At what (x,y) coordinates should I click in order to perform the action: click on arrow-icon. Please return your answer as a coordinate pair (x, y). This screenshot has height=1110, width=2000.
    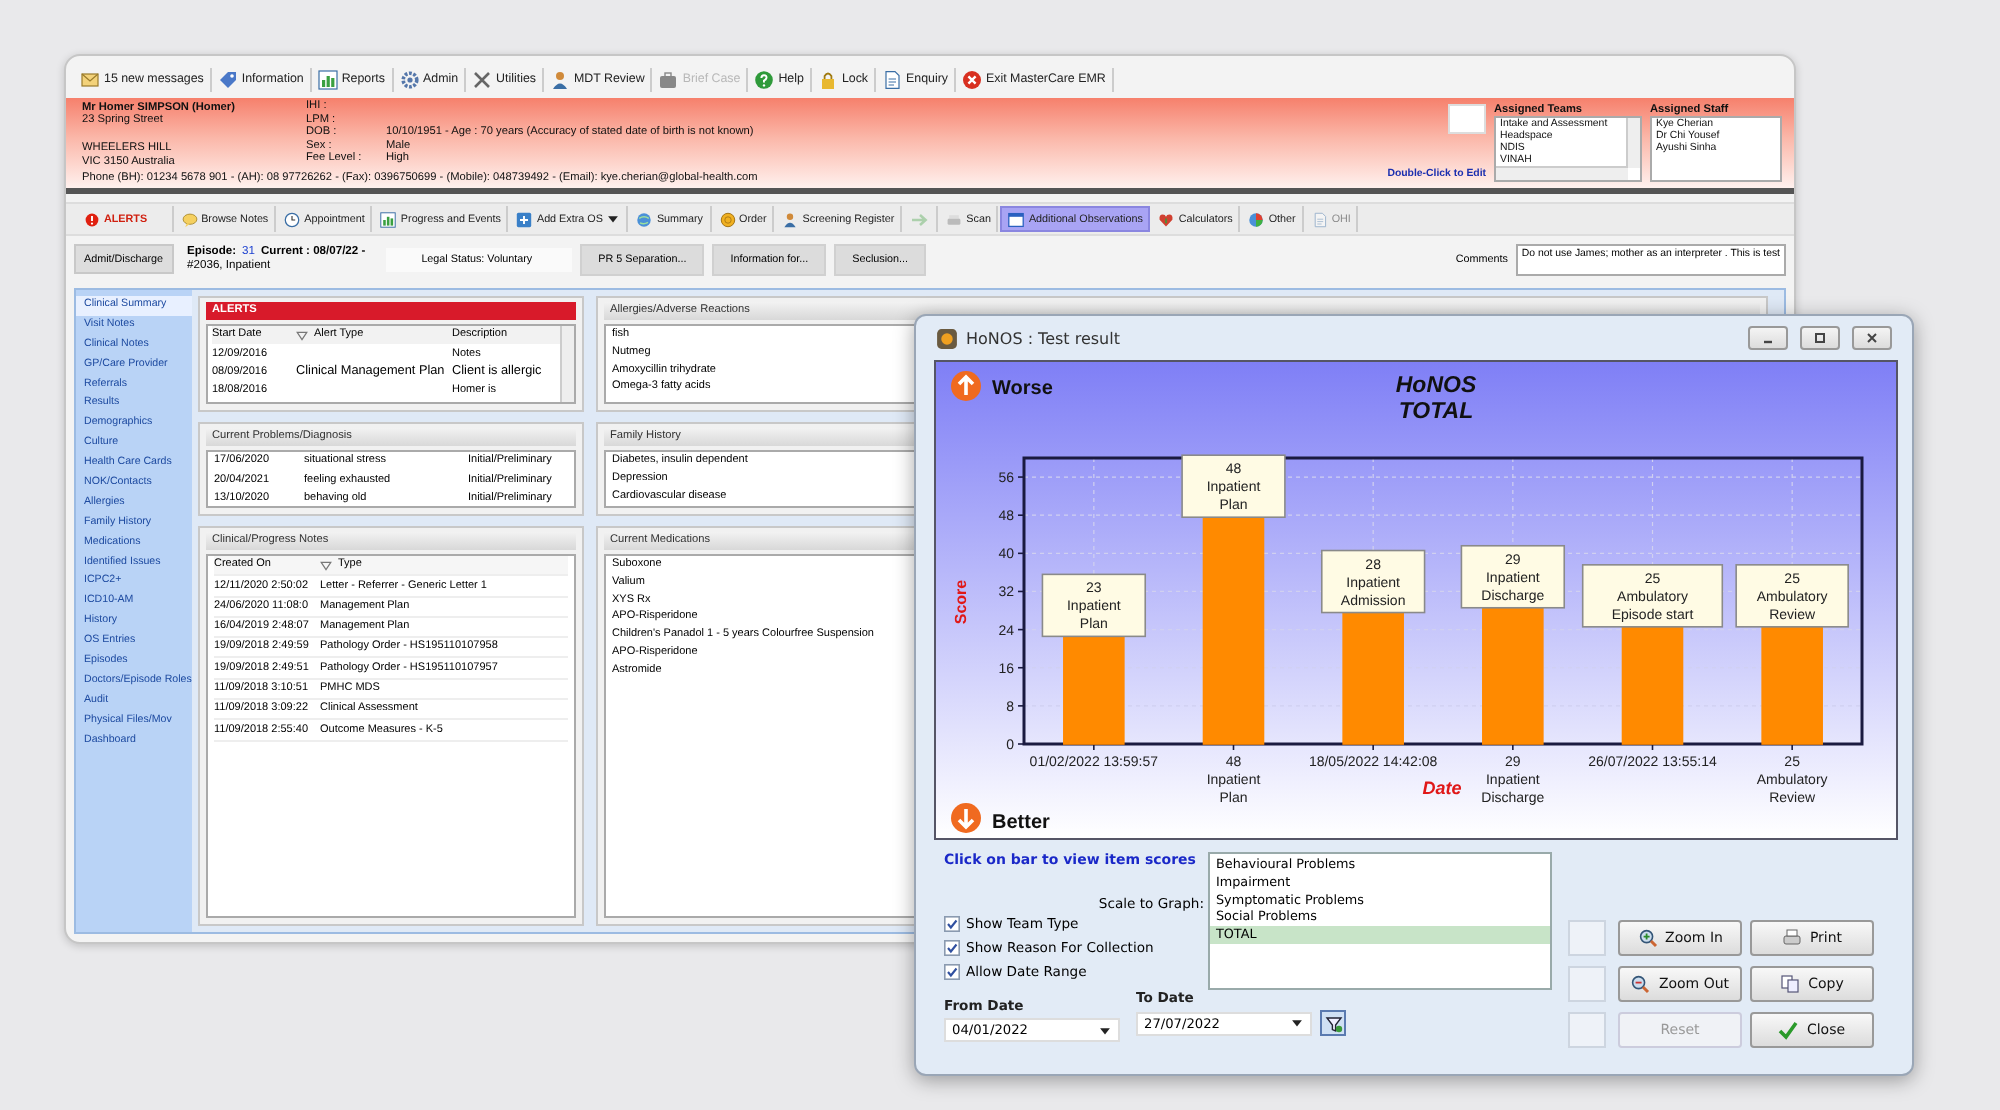
    Looking at the image, I should click on (920, 219).